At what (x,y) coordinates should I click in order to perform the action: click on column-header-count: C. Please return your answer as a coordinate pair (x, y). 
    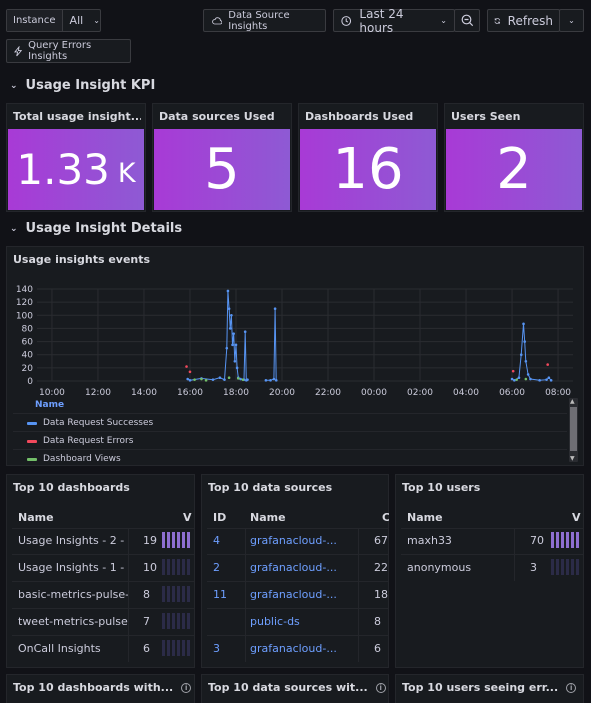
    Looking at the image, I should click on (385, 517).